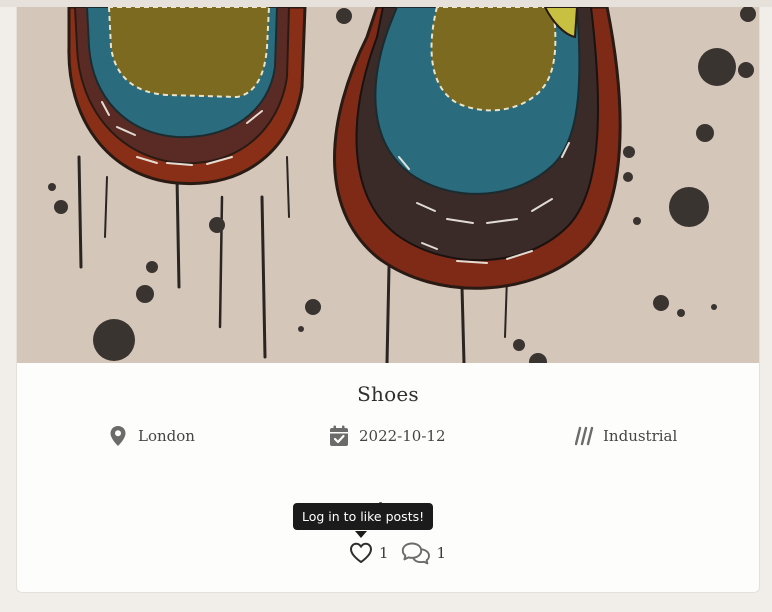  Describe the element at coordinates (585, 436) in the screenshot. I see `slashes-icon` at that location.